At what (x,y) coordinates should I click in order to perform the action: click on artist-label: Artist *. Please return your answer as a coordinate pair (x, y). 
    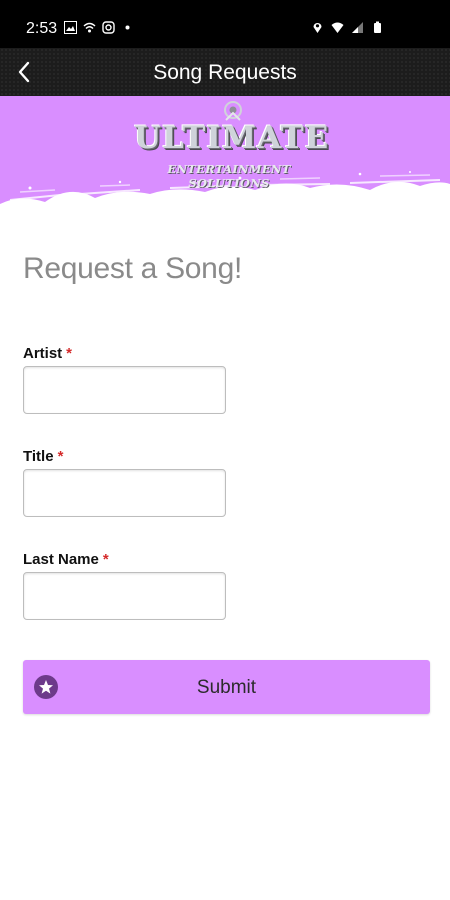
    Looking at the image, I should click on (47, 353).